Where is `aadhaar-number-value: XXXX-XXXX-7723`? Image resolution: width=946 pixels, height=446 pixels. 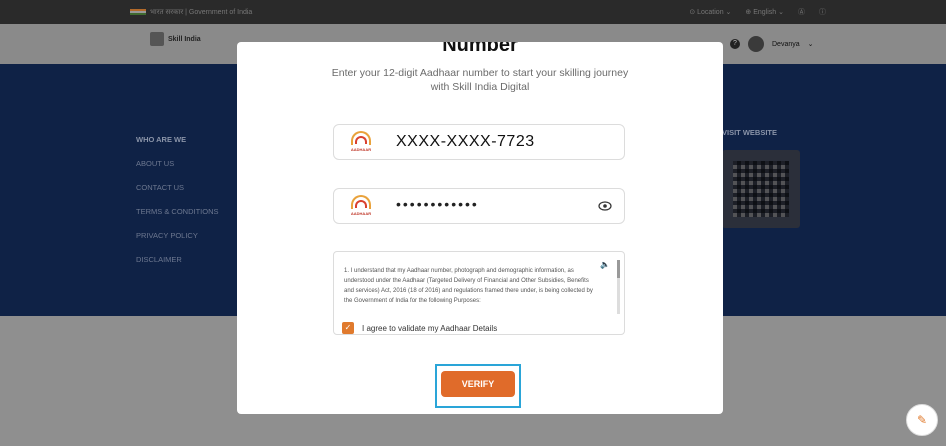 aadhaar-number-value: XXXX-XXXX-7723 is located at coordinates (465, 141).